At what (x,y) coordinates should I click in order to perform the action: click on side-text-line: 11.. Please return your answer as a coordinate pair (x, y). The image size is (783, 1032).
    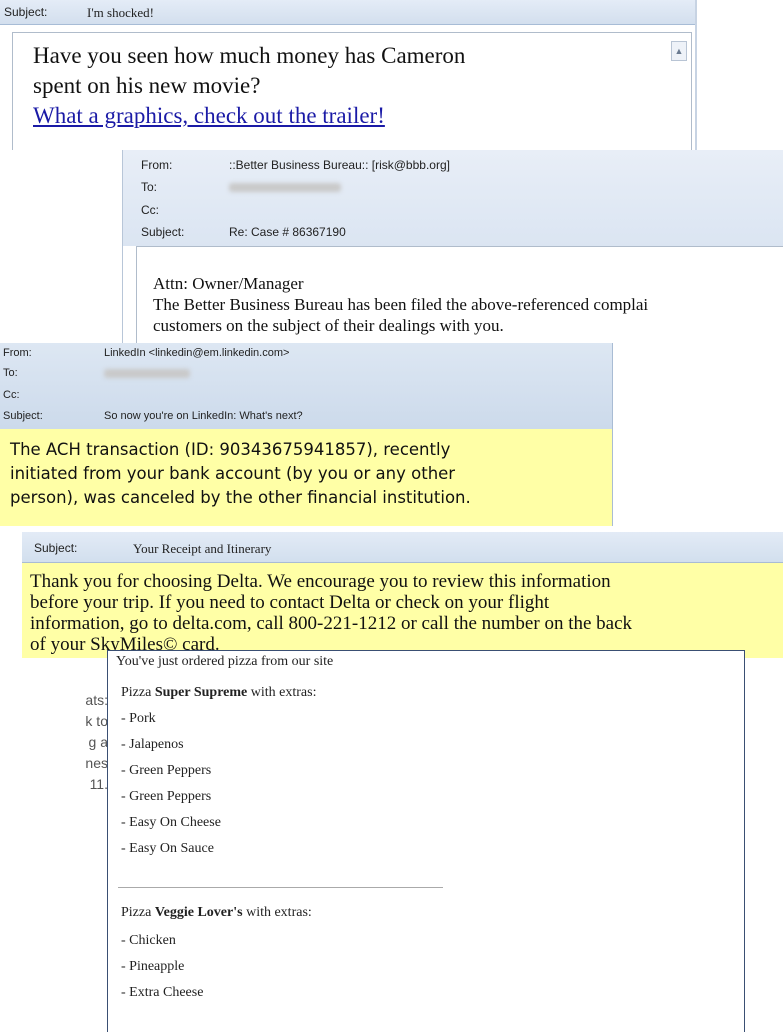
    Looking at the image, I should click on (98, 784).